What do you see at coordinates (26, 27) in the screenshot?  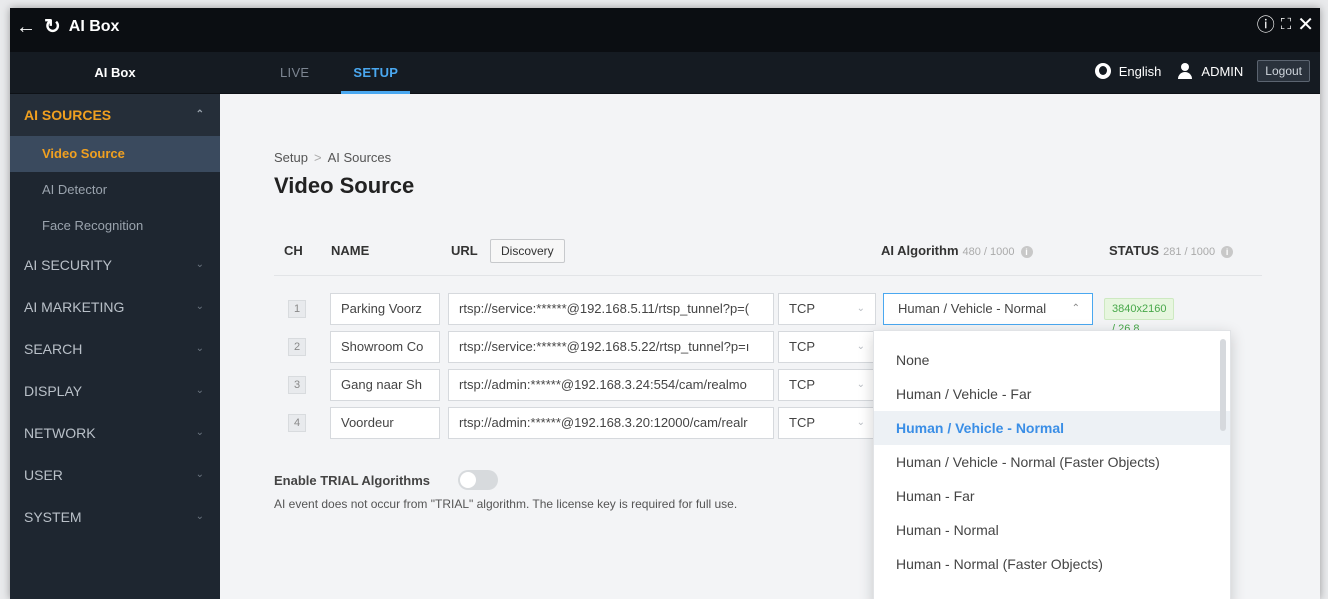 I see `back-arrow-icon: ←` at bounding box center [26, 27].